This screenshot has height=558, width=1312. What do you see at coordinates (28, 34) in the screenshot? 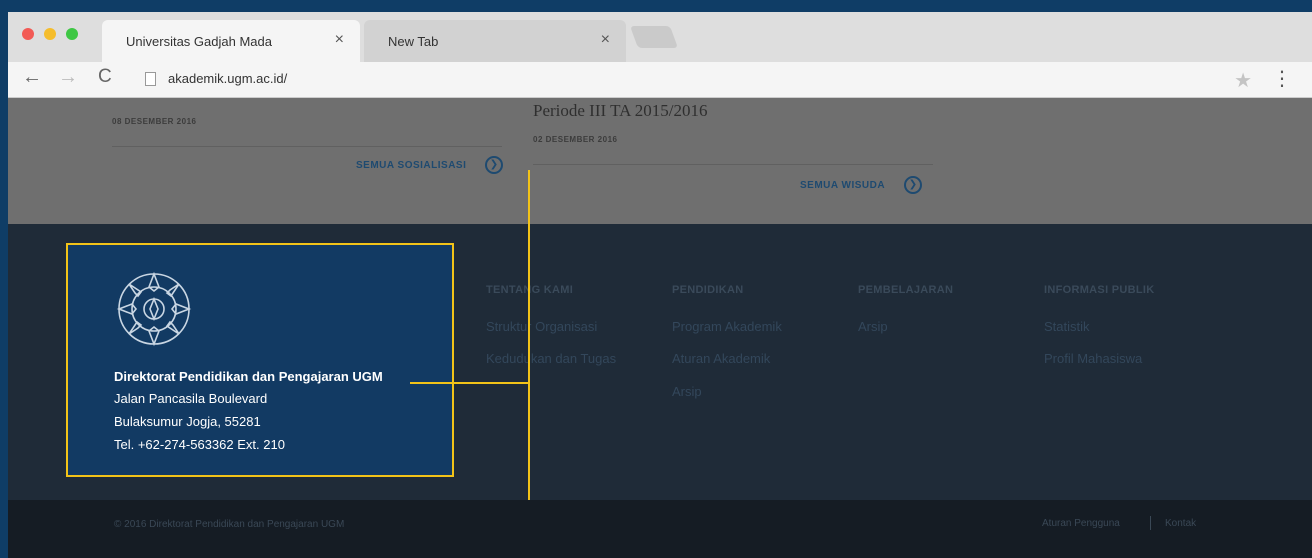
I see `close-window-button` at bounding box center [28, 34].